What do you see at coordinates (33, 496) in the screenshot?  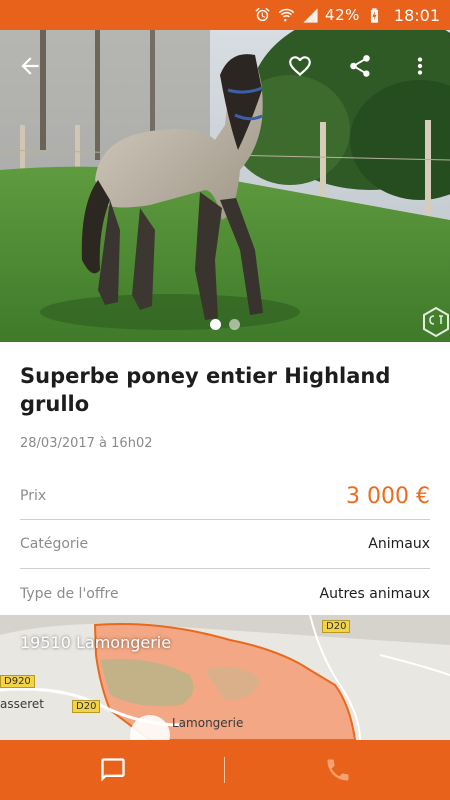 I see `detail-label: Prix` at bounding box center [33, 496].